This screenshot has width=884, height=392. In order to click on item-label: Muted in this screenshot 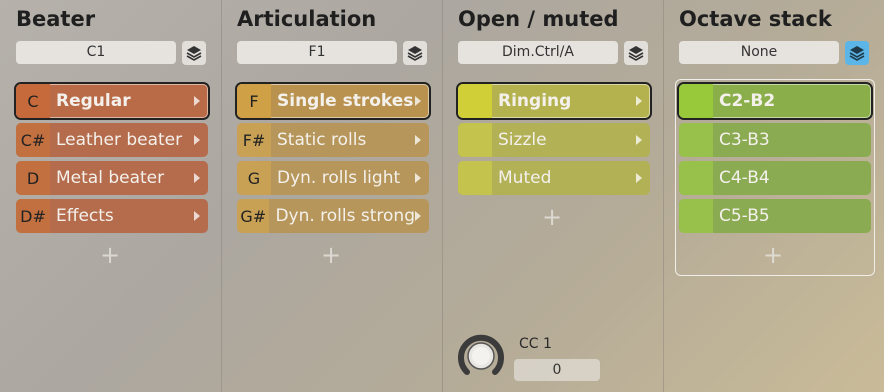, I will do `click(525, 178)`.